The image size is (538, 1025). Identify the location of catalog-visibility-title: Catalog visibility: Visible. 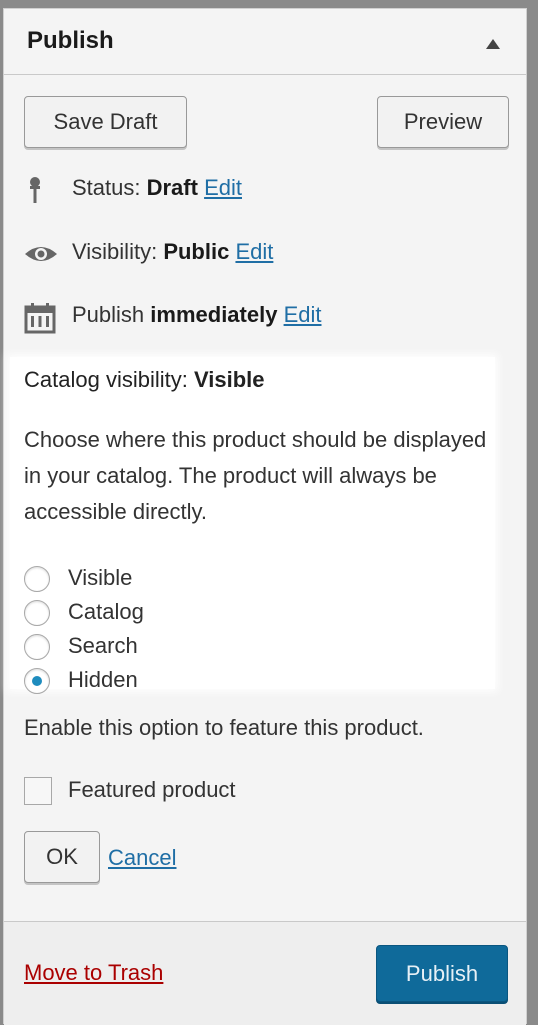
(144, 380).